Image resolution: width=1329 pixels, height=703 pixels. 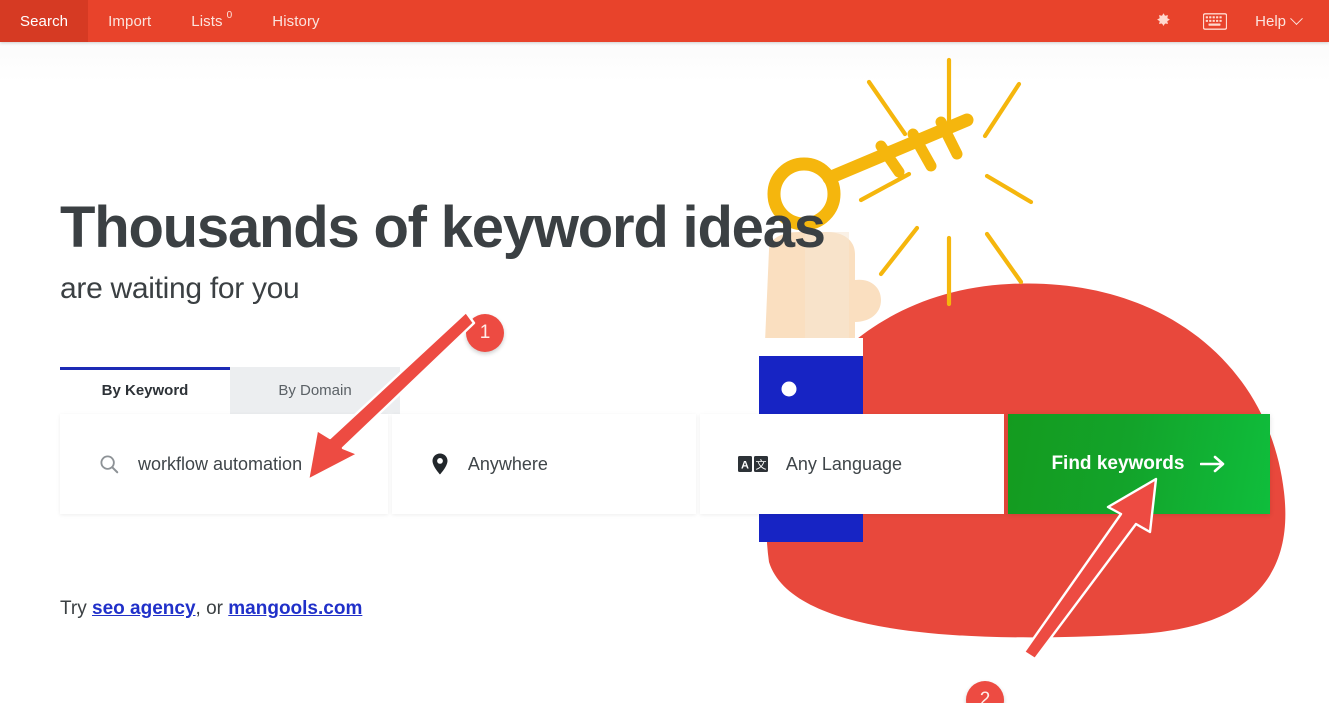 What do you see at coordinates (1118, 463) in the screenshot?
I see `find-keywords-label: Find keywords` at bounding box center [1118, 463].